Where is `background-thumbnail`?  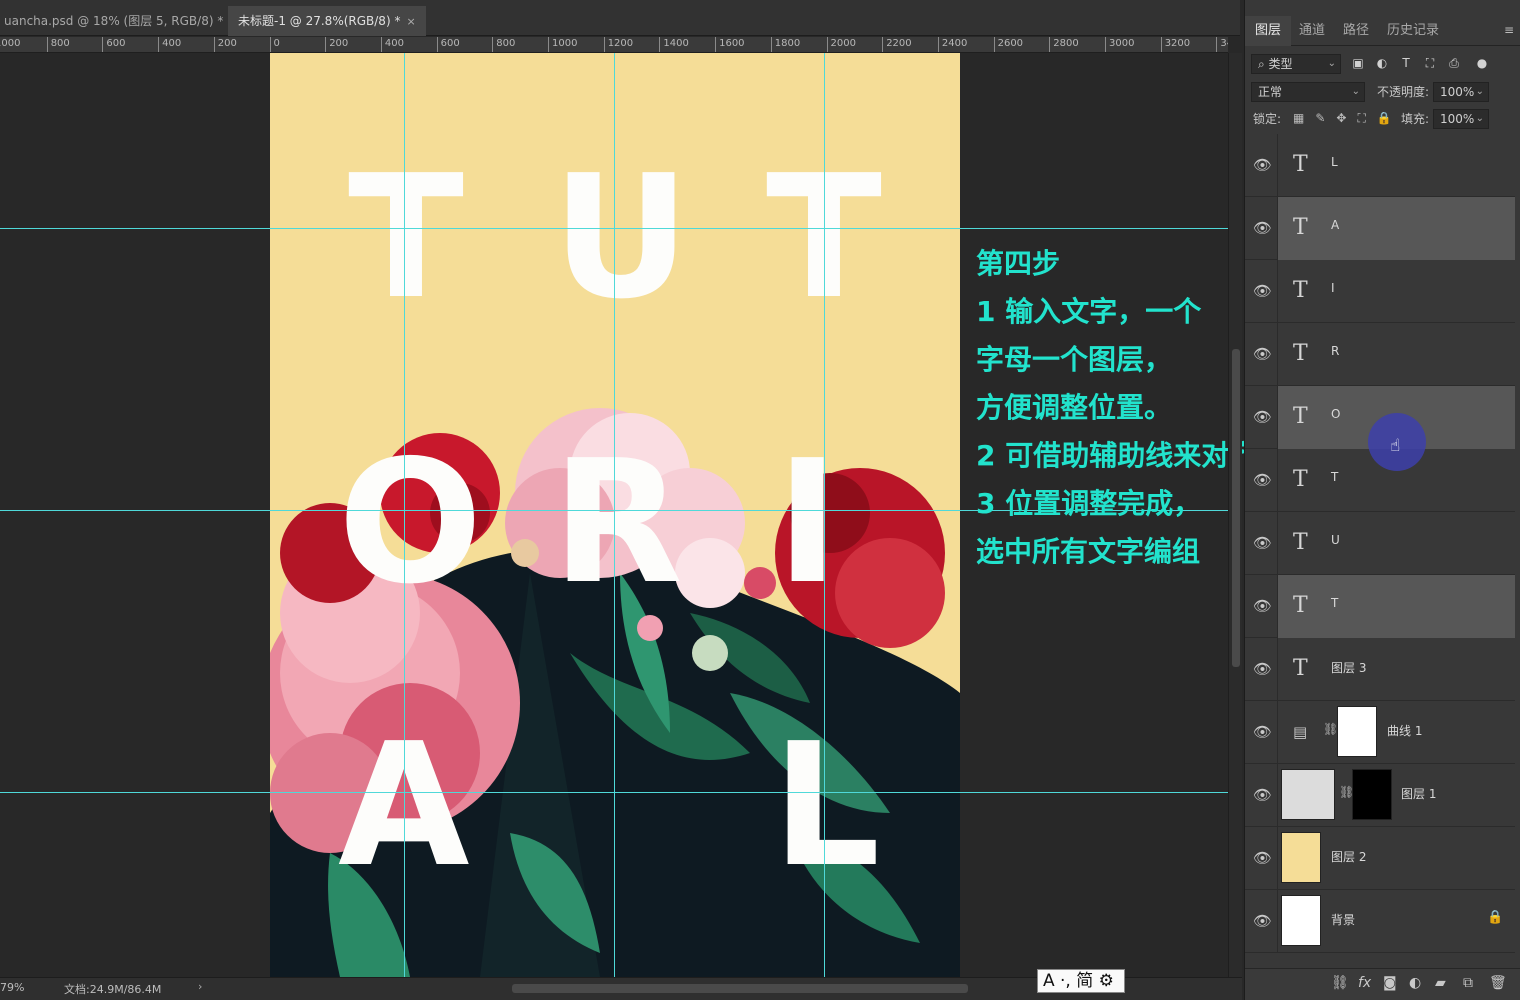 background-thumbnail is located at coordinates (1301, 920).